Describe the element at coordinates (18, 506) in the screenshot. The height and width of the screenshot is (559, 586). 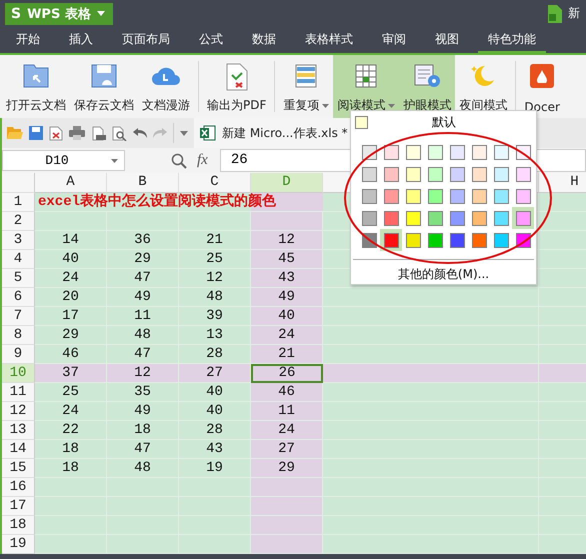
I see `row-header: 17` at that location.